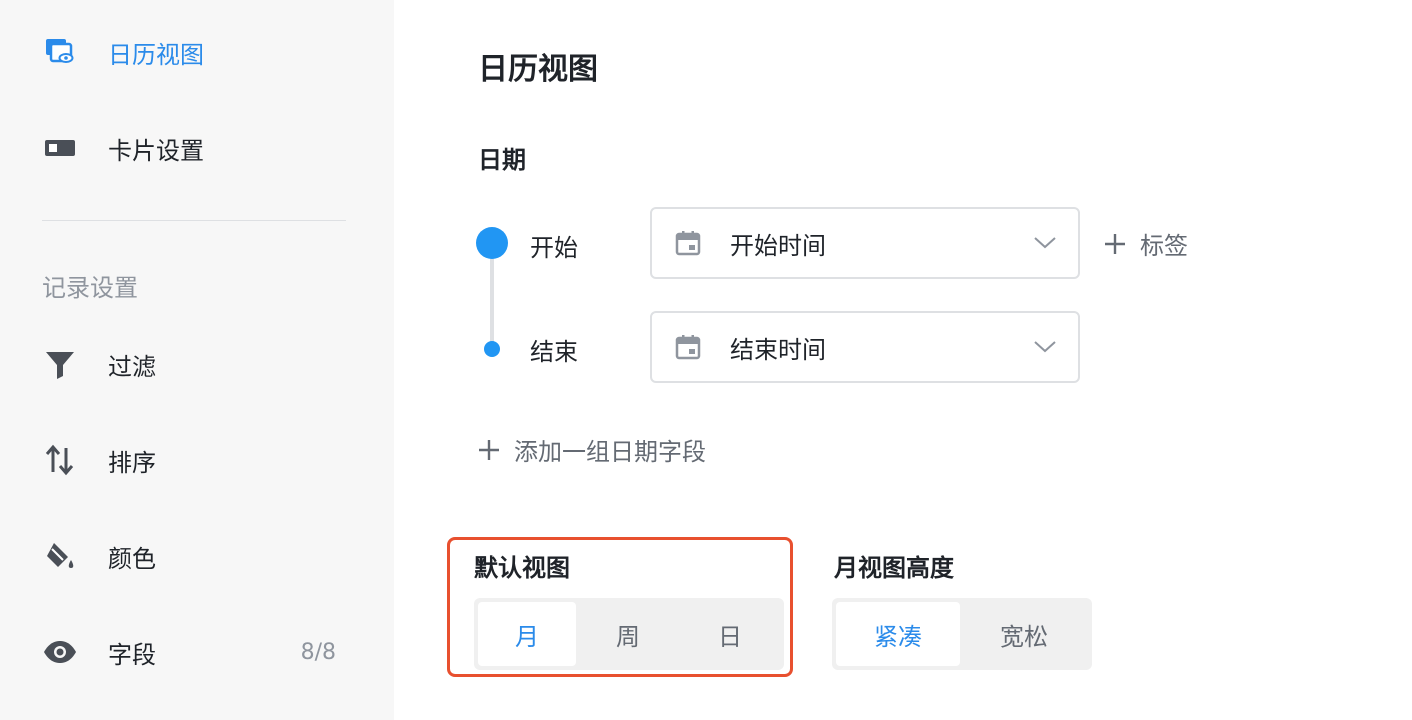  I want to click on sidebar-divider, so click(194, 220).